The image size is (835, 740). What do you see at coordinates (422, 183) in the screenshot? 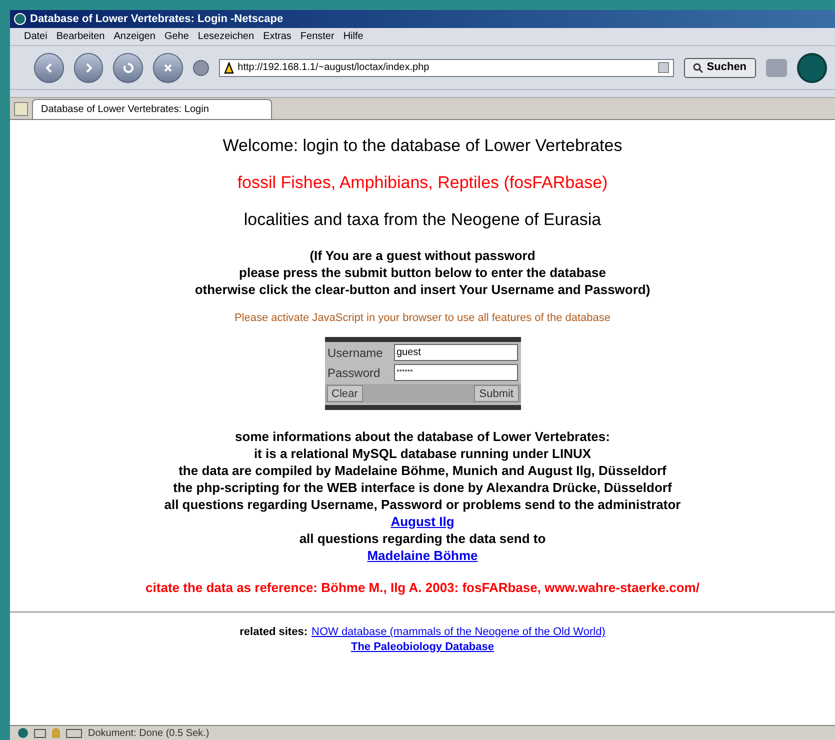
I see `heading: fossil Fishes, Amphibians, Reptiles (fosFARbase)` at bounding box center [422, 183].